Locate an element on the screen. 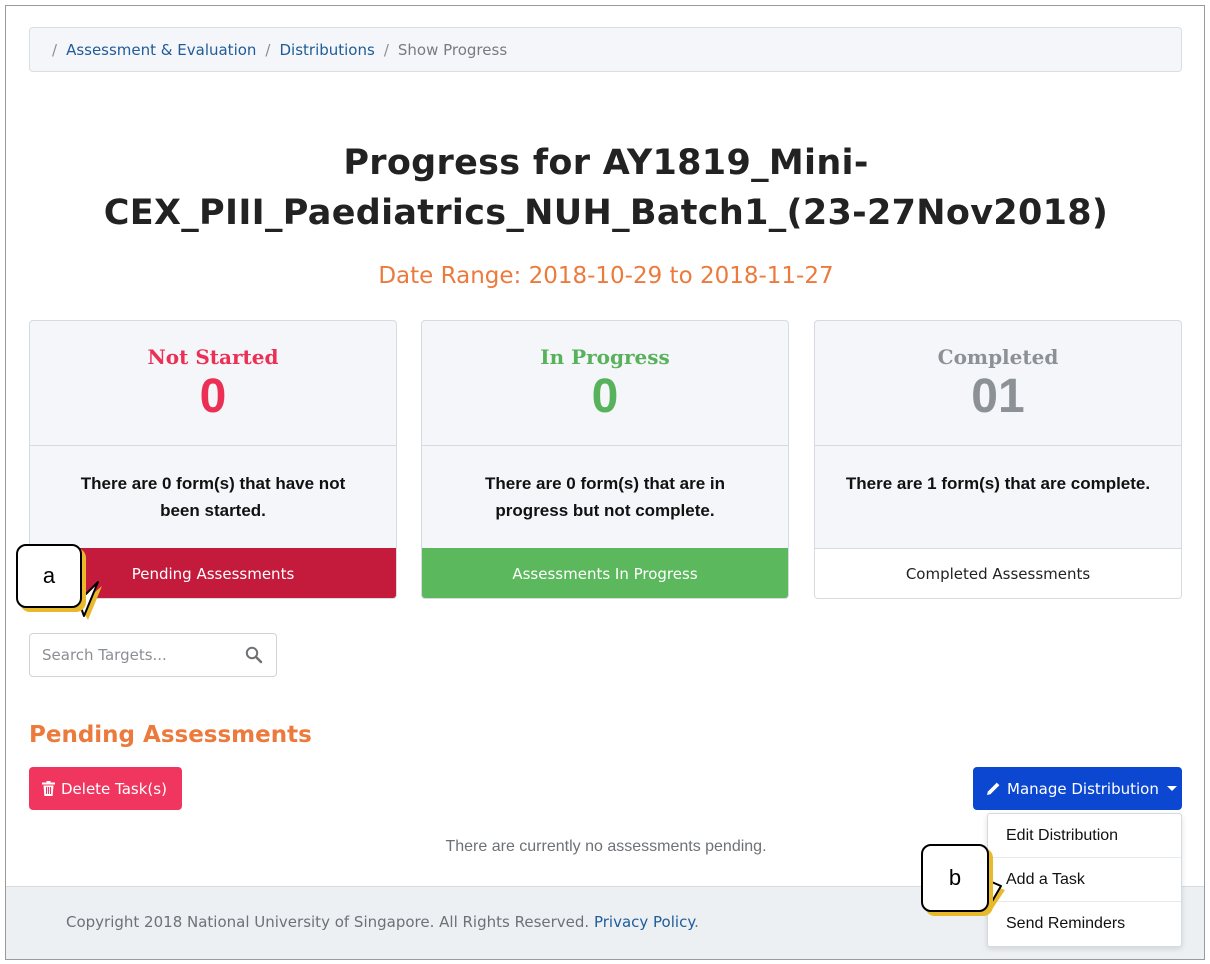 The height and width of the screenshot is (964, 1210). card-label: Not Started is located at coordinates (213, 357).